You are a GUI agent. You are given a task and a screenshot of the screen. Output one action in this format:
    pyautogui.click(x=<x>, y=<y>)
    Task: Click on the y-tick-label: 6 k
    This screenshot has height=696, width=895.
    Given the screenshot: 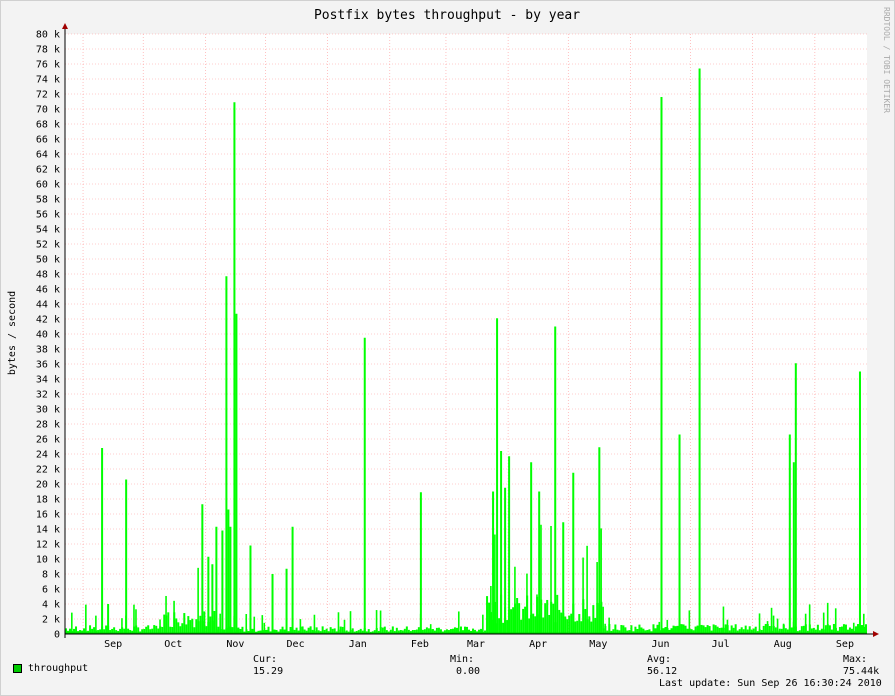 What is the action you would take?
    pyautogui.click(x=51, y=590)
    